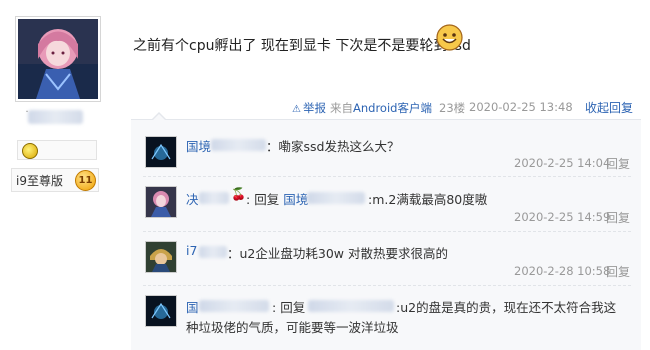  What do you see at coordinates (341, 108) in the screenshot?
I see `source-prefix: 来自` at bounding box center [341, 108].